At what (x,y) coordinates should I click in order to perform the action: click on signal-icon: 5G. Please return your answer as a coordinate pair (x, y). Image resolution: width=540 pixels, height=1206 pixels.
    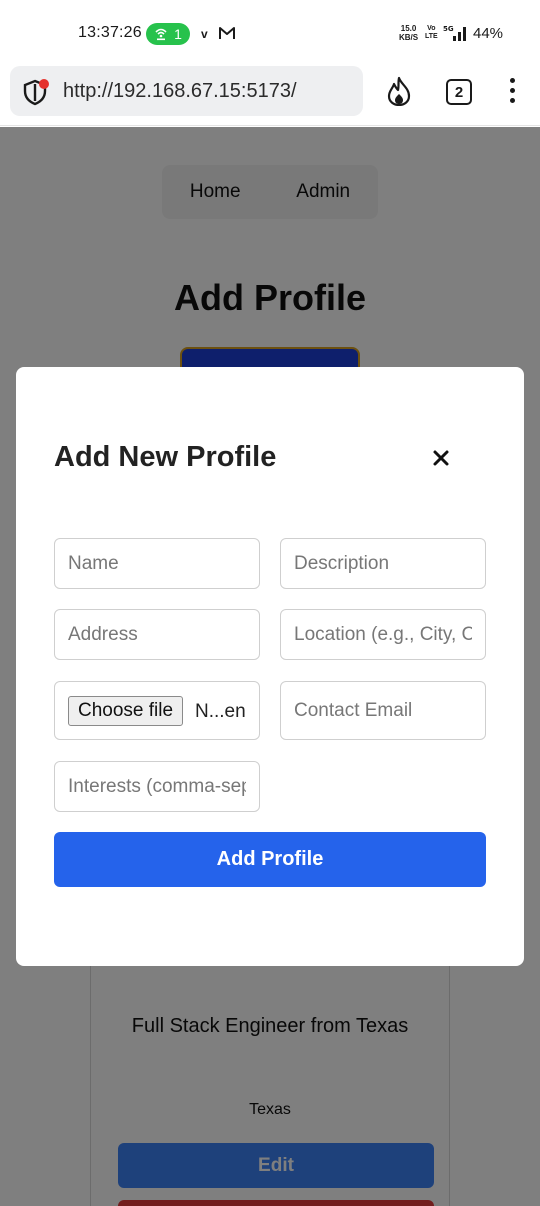
    Looking at the image, I should click on (454, 33).